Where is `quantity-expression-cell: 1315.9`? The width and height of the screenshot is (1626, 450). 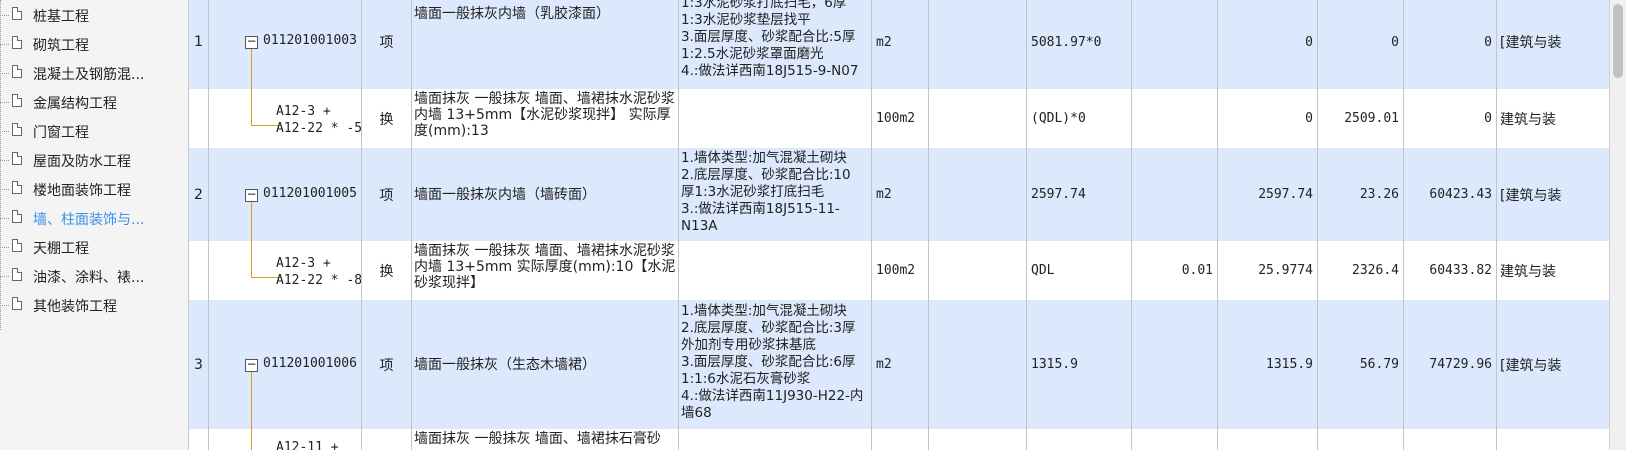 quantity-expression-cell: 1315.9 is located at coordinates (1079, 364).